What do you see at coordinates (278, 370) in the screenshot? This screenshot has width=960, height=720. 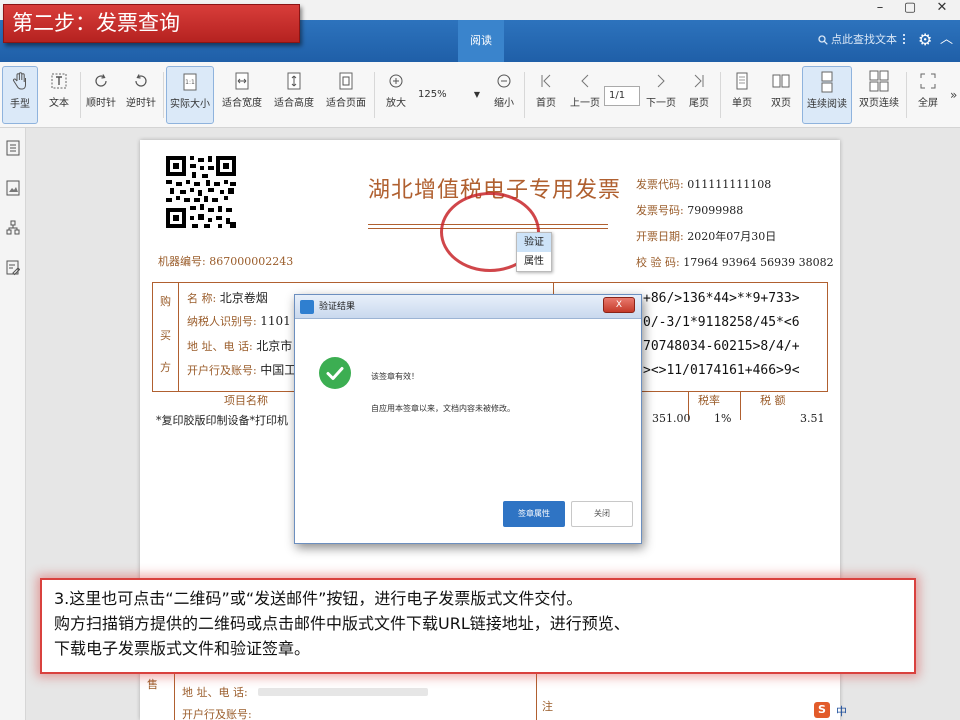 I see `buyer-bank-value: 中国工` at bounding box center [278, 370].